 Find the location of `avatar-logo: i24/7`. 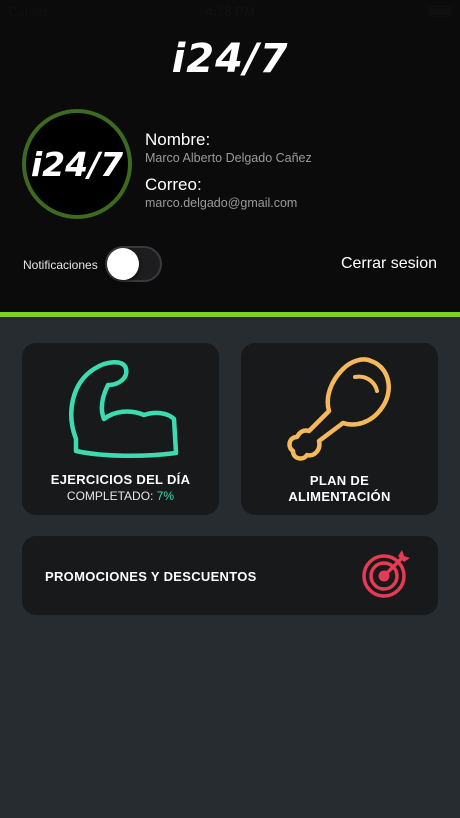

avatar-logo: i24/7 is located at coordinates (77, 164).